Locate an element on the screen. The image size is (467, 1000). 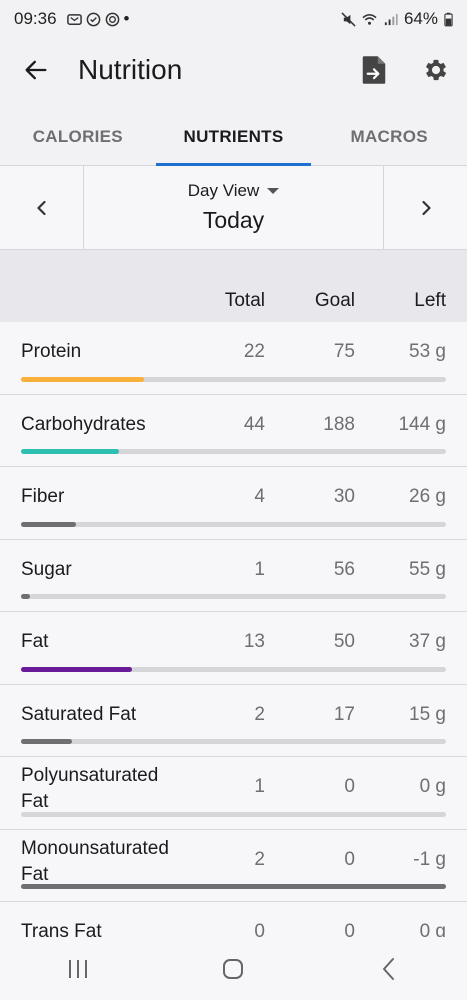
nutrient-left: 53 g is located at coordinates (427, 351).